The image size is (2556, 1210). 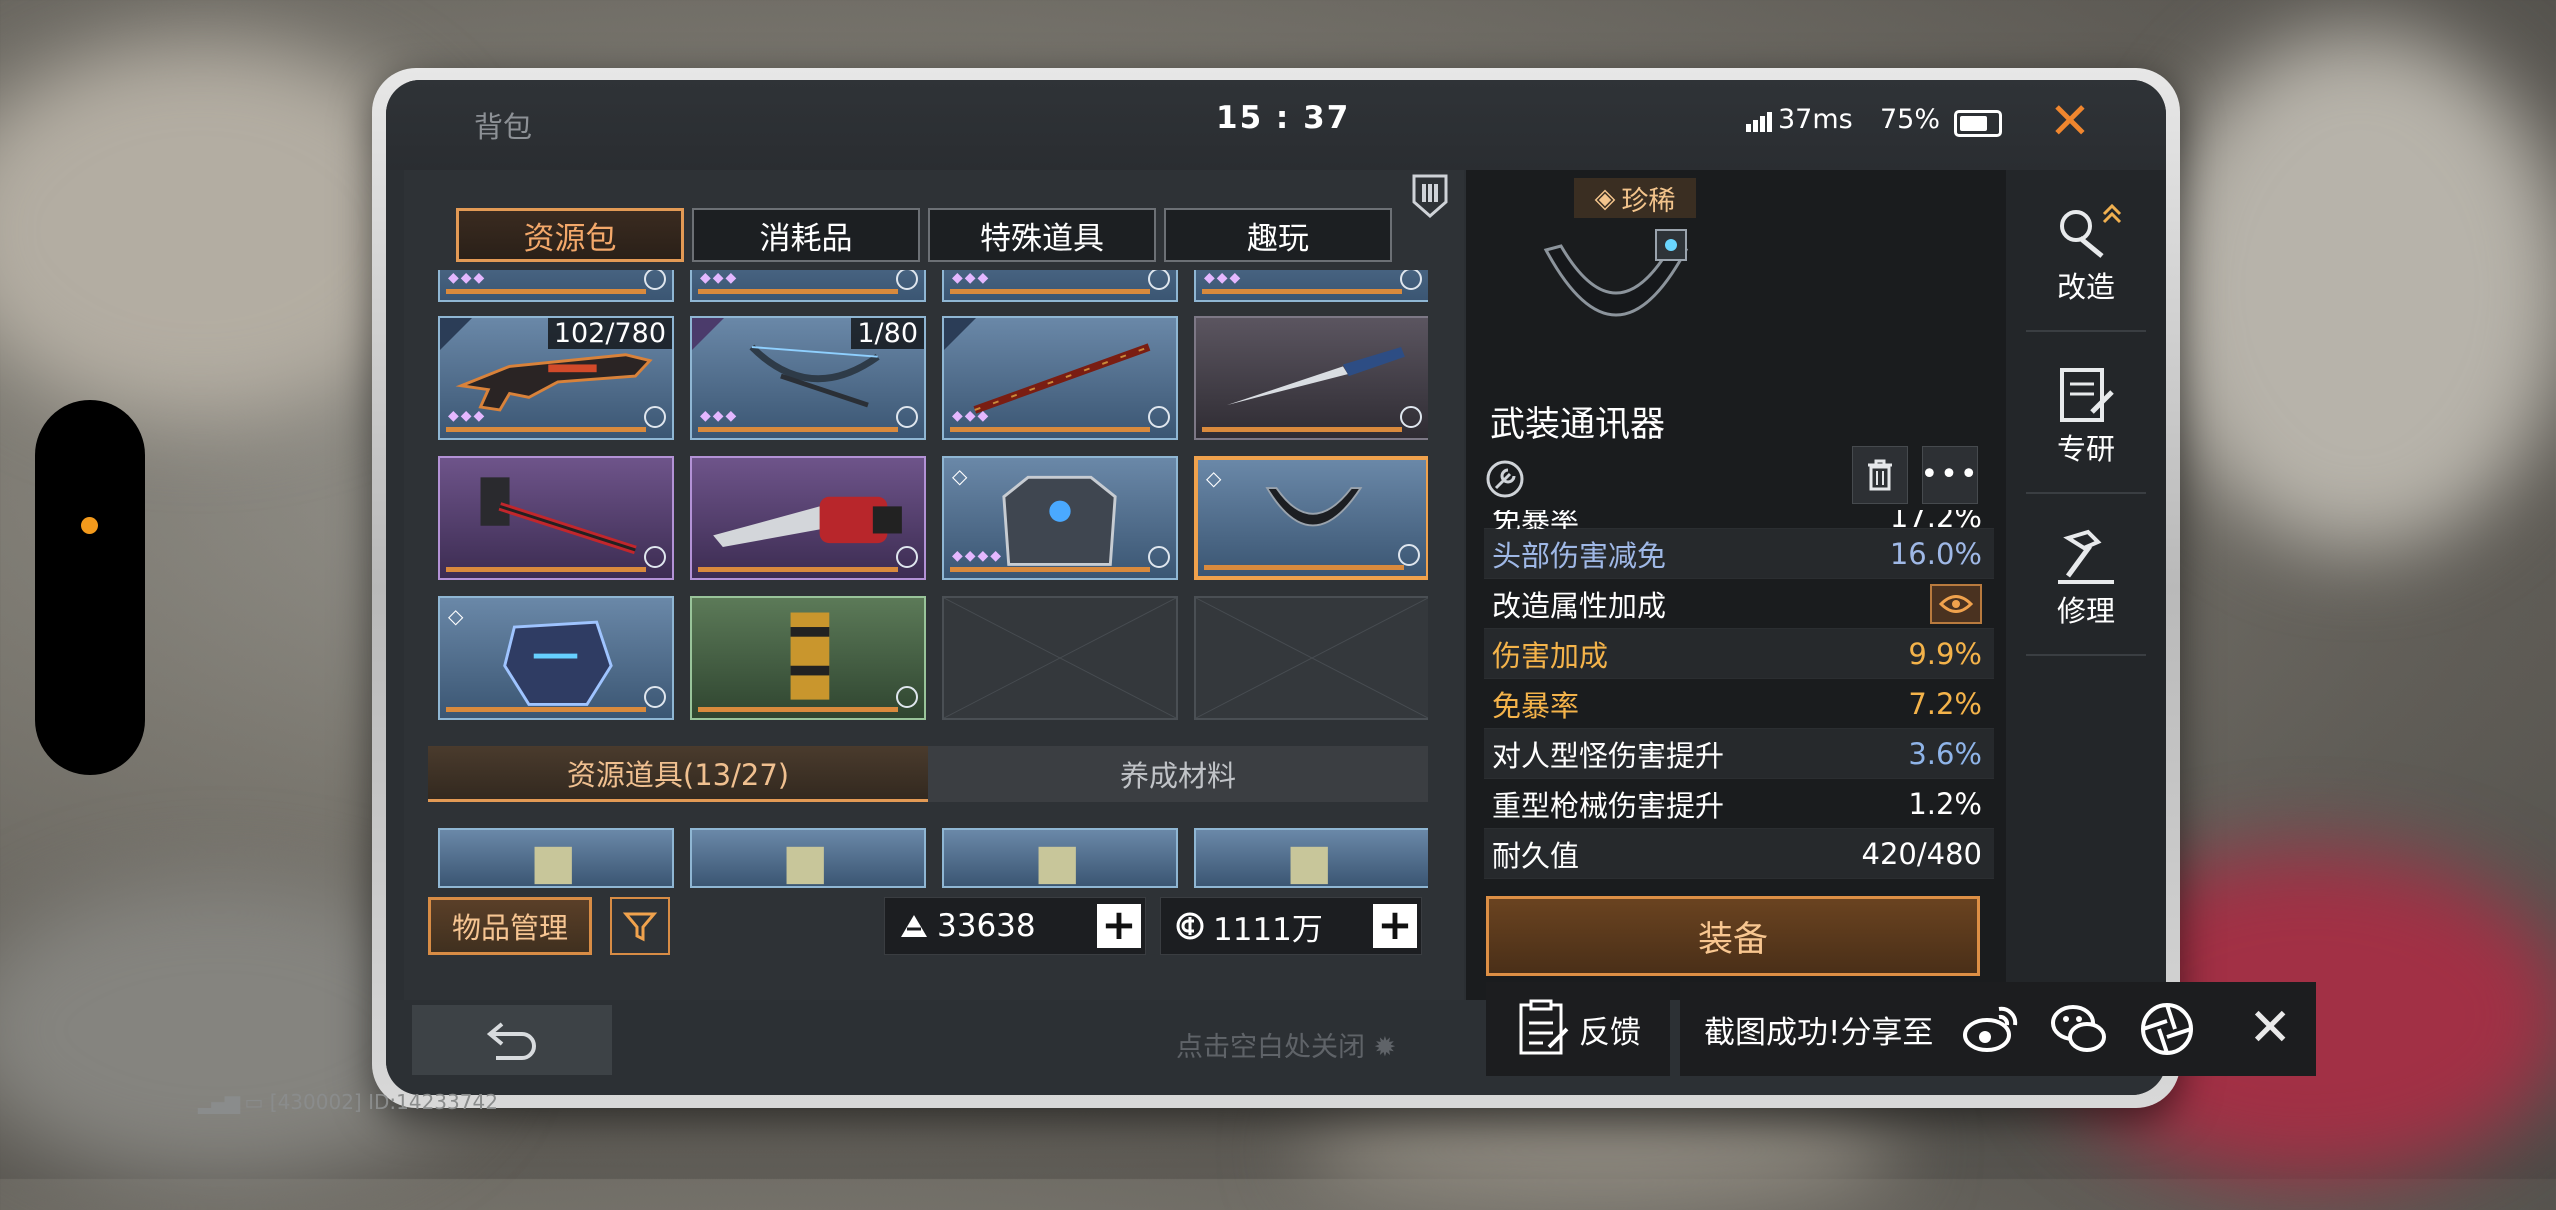 What do you see at coordinates (1268, 929) in the screenshot?
I see `currency-value: 1111万` at bounding box center [1268, 929].